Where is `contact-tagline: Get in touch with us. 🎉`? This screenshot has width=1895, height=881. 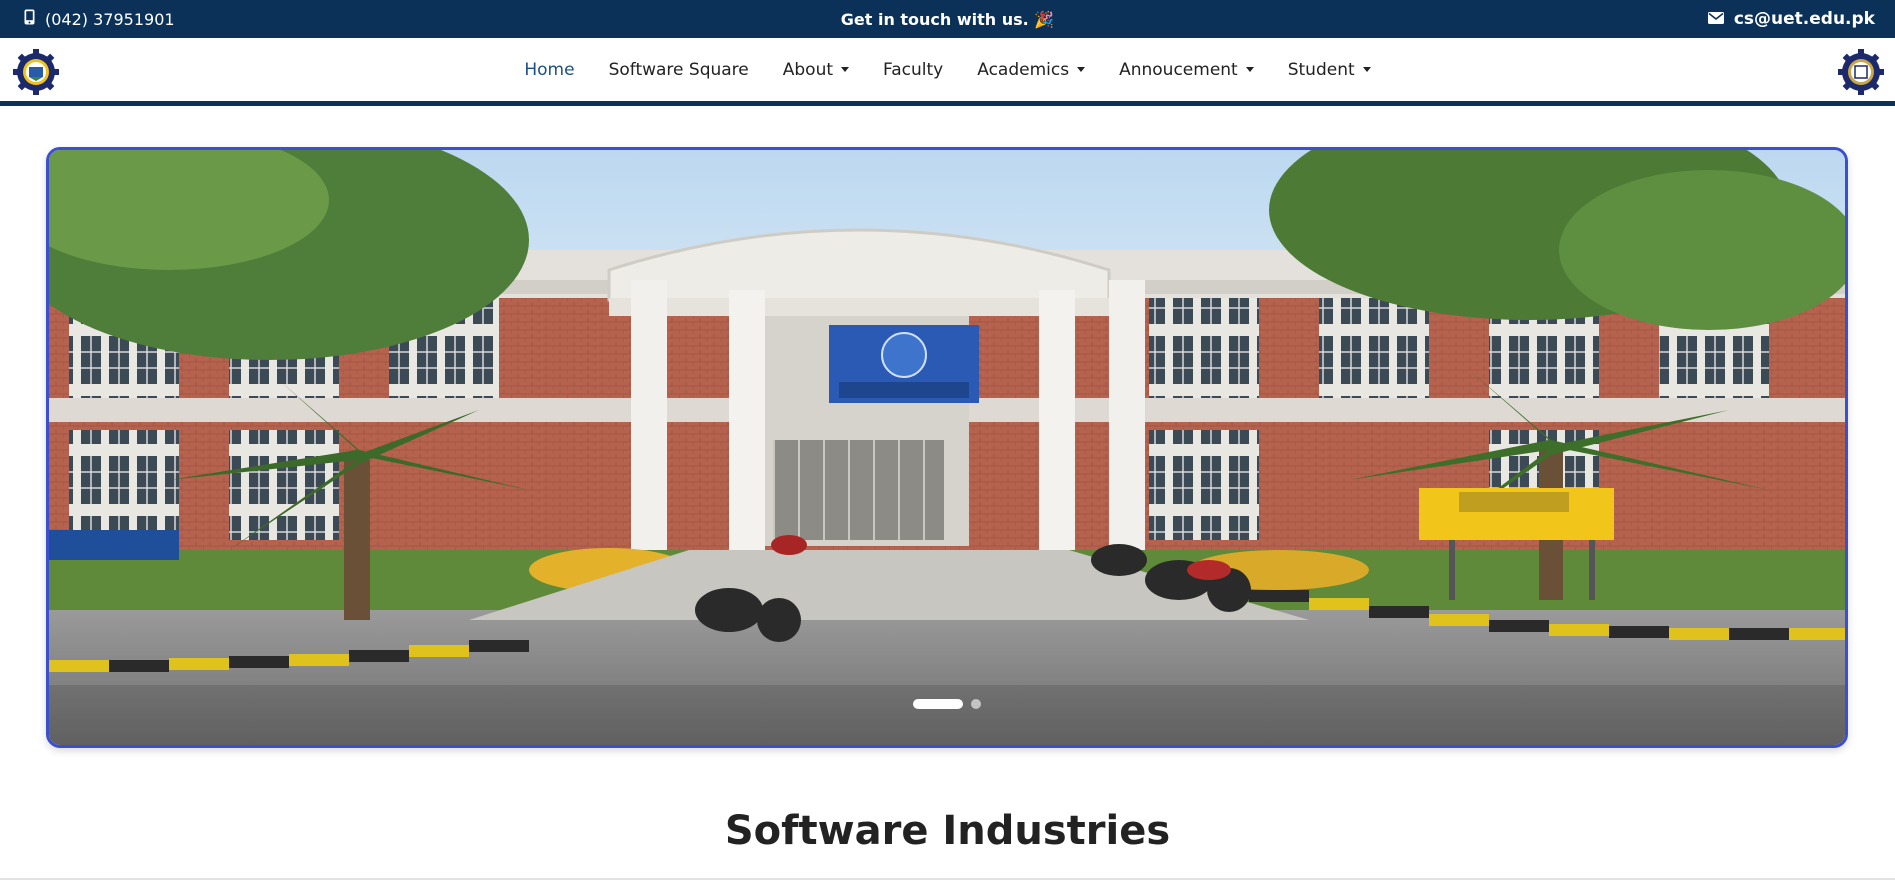 contact-tagline: Get in touch with us. 🎉 is located at coordinates (947, 19).